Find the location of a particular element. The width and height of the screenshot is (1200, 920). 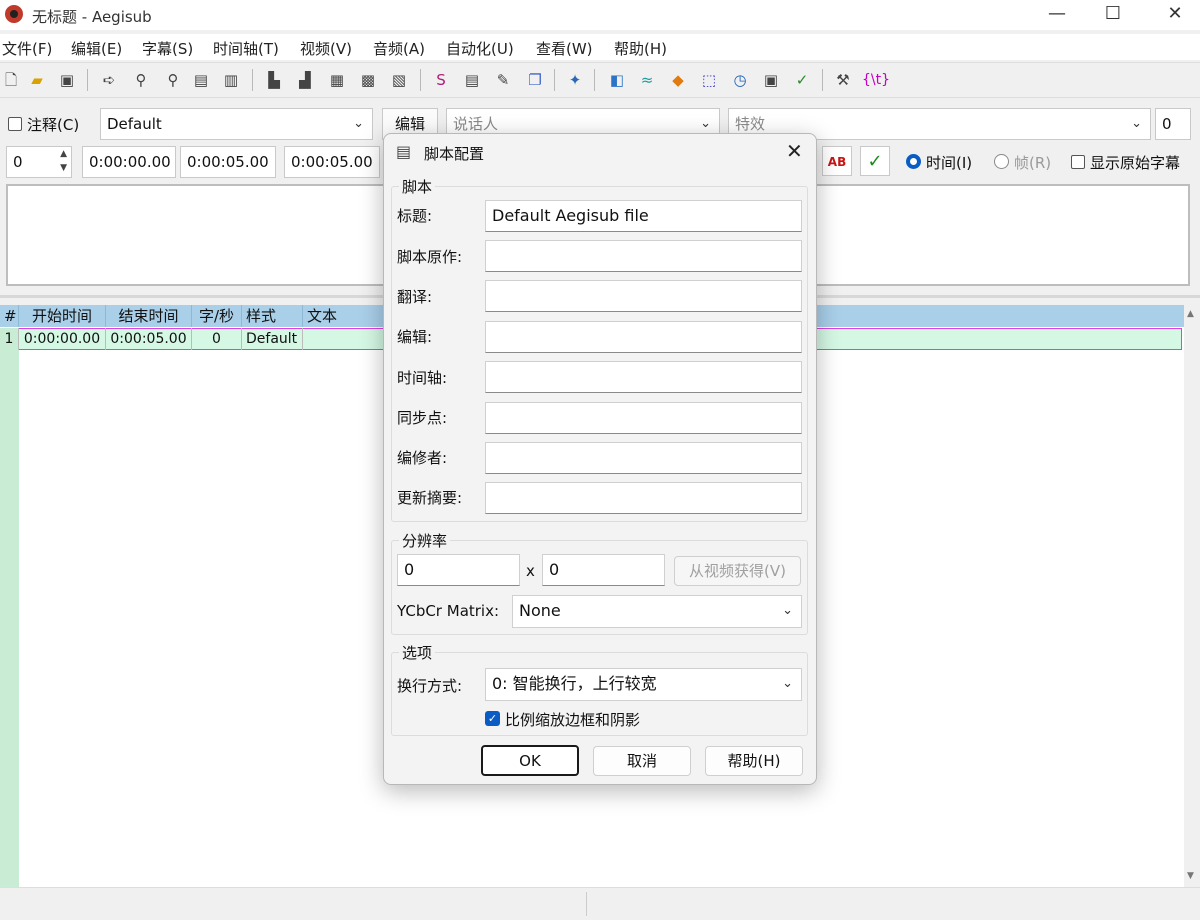

start-time-input: 0:00:00.00 is located at coordinates (129, 162).